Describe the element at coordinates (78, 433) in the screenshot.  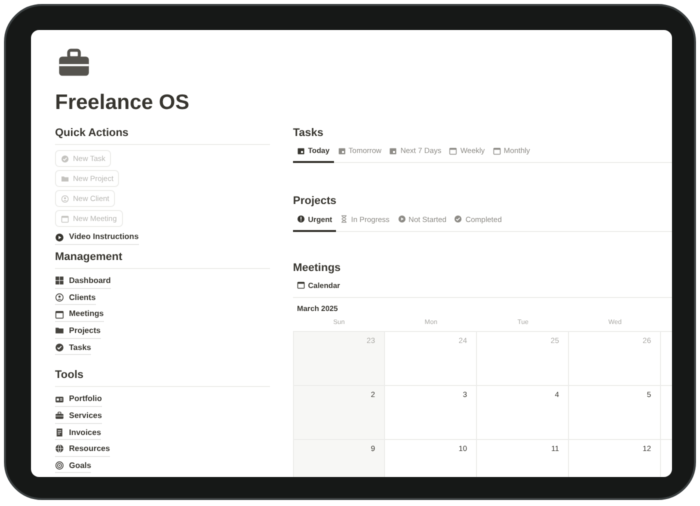
I see `nav-link: Invoices` at that location.